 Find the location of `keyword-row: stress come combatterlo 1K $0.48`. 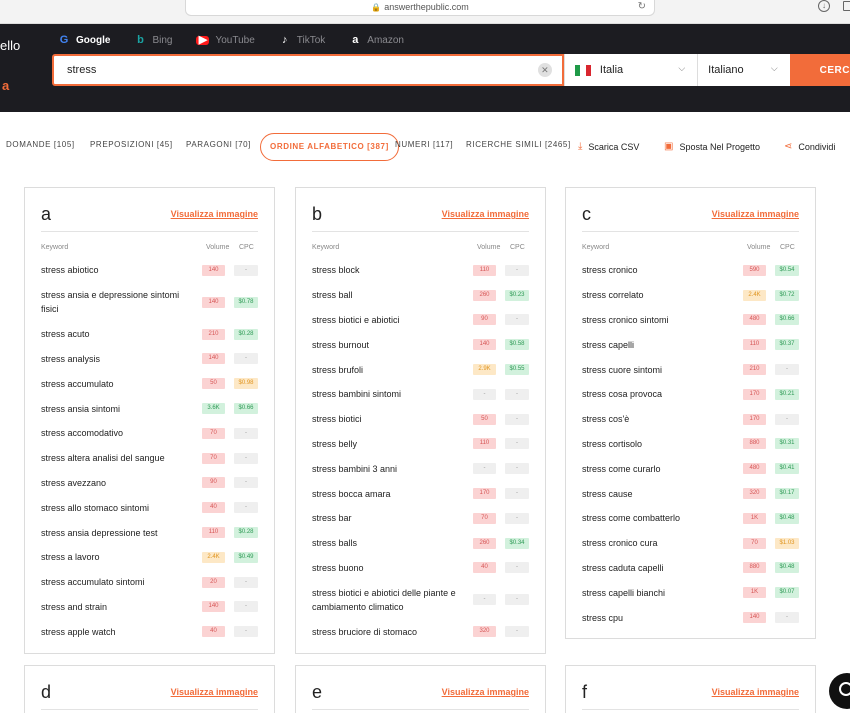

keyword-row: stress come combatterlo 1K $0.48 is located at coordinates (690, 518).